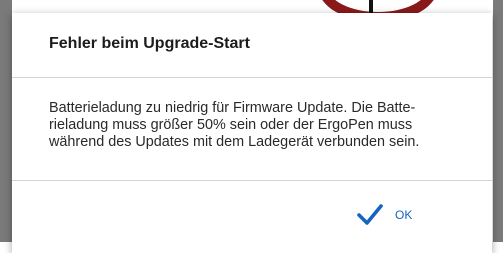  I want to click on dialog-divider-top, so click(252, 77).